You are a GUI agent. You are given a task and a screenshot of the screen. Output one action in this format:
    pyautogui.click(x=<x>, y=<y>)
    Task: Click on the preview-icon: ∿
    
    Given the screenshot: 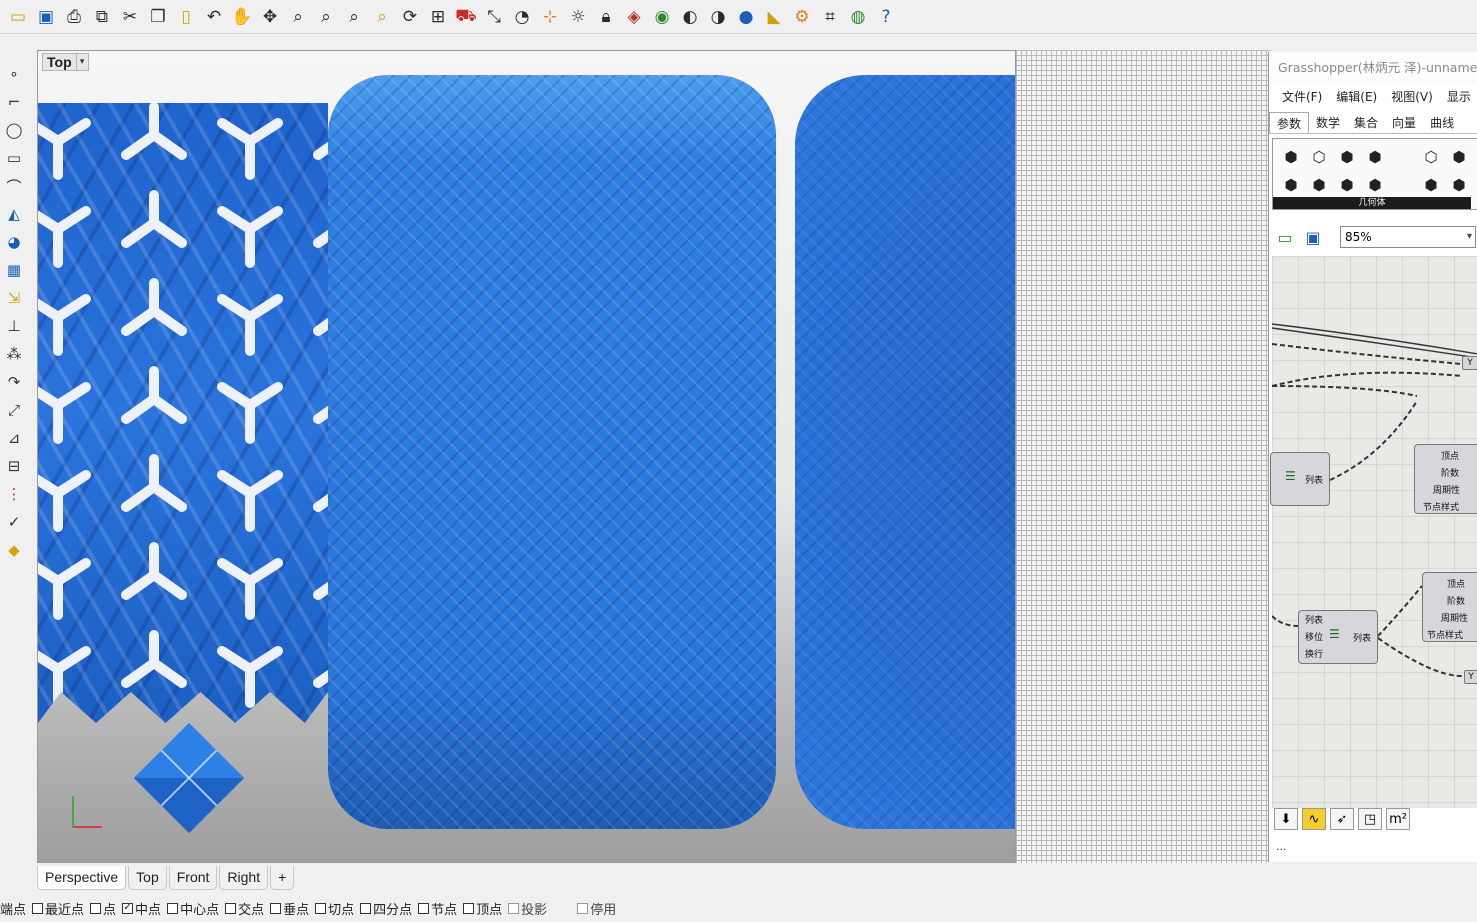 What is the action you would take?
    pyautogui.click(x=1314, y=819)
    